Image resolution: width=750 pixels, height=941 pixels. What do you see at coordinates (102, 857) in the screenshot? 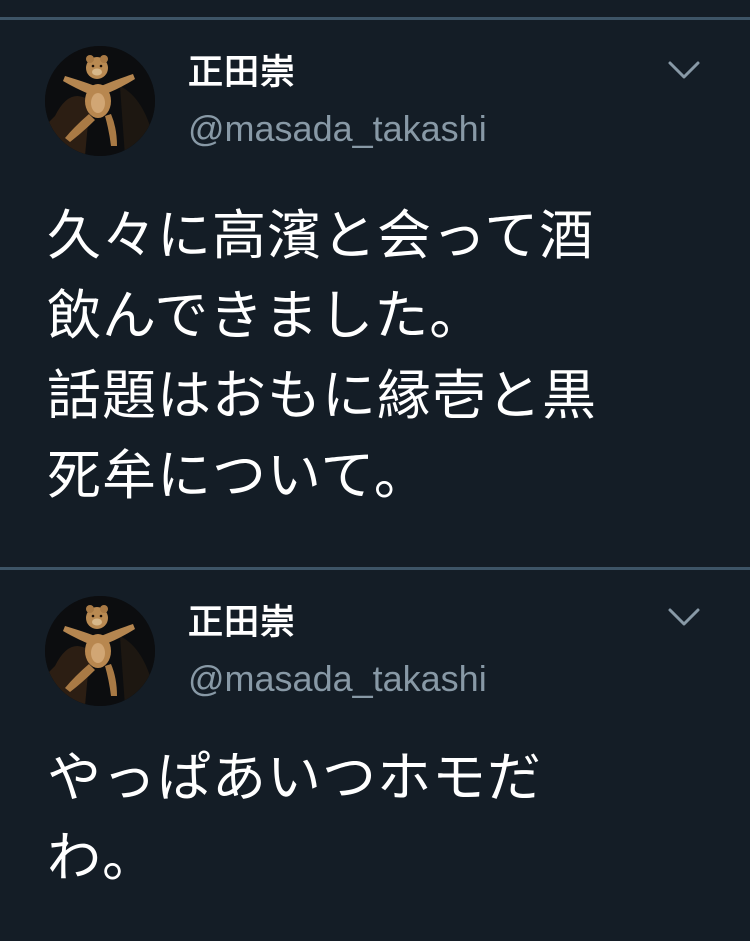
I see `tweet-text-line: わ。` at bounding box center [102, 857].